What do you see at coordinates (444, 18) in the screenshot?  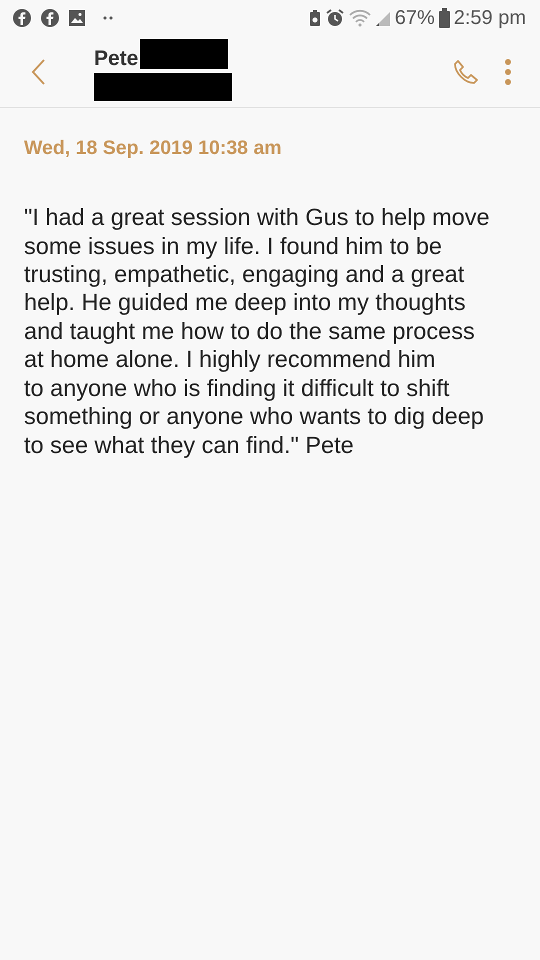 I see `battery-icon` at bounding box center [444, 18].